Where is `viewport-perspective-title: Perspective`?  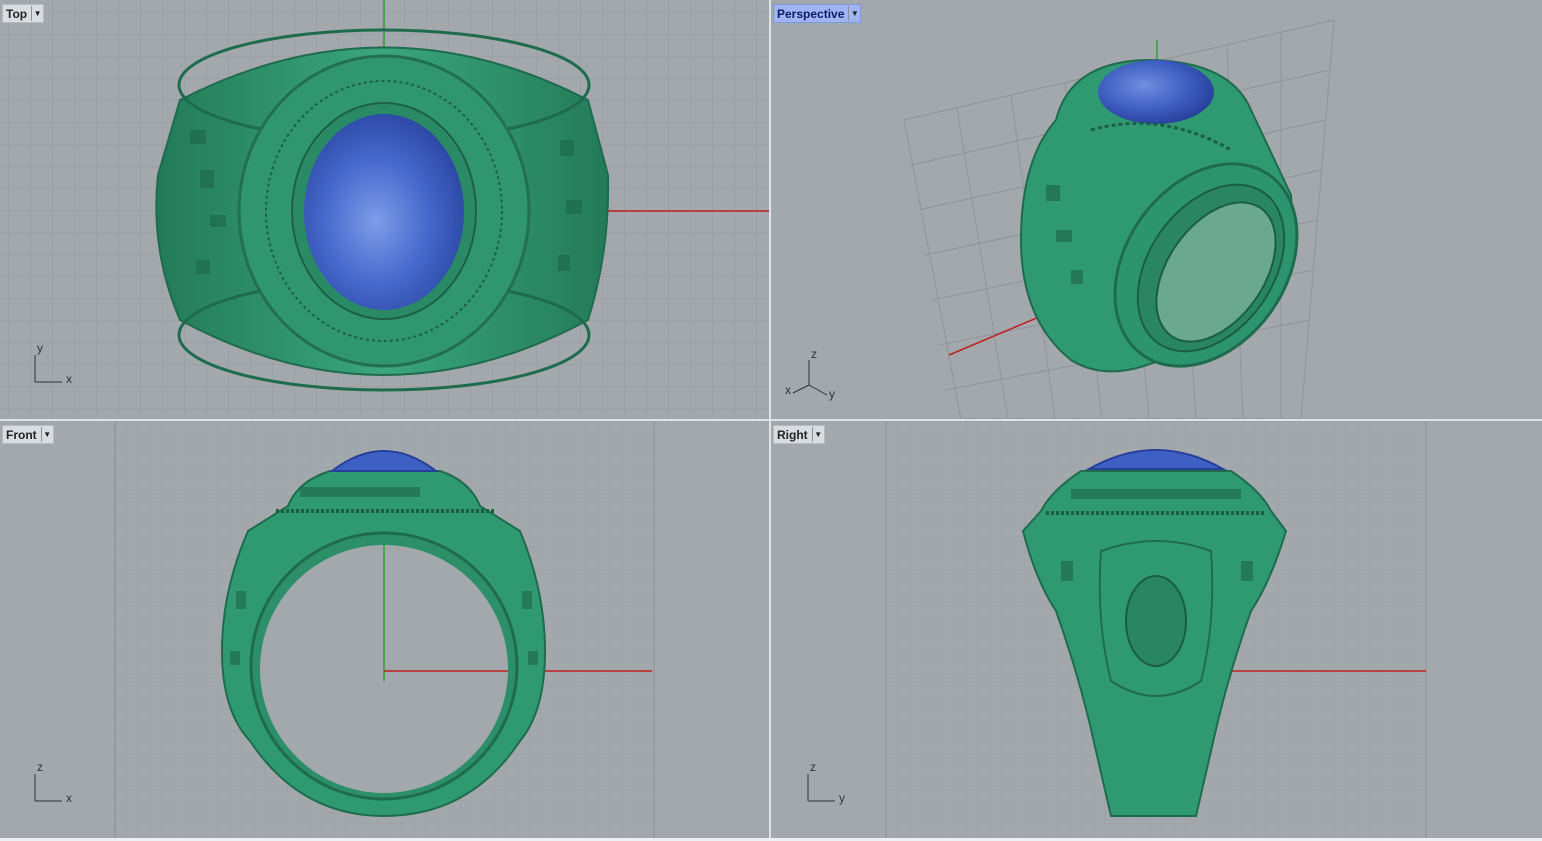
viewport-perspective-title: Perspective is located at coordinates (811, 13).